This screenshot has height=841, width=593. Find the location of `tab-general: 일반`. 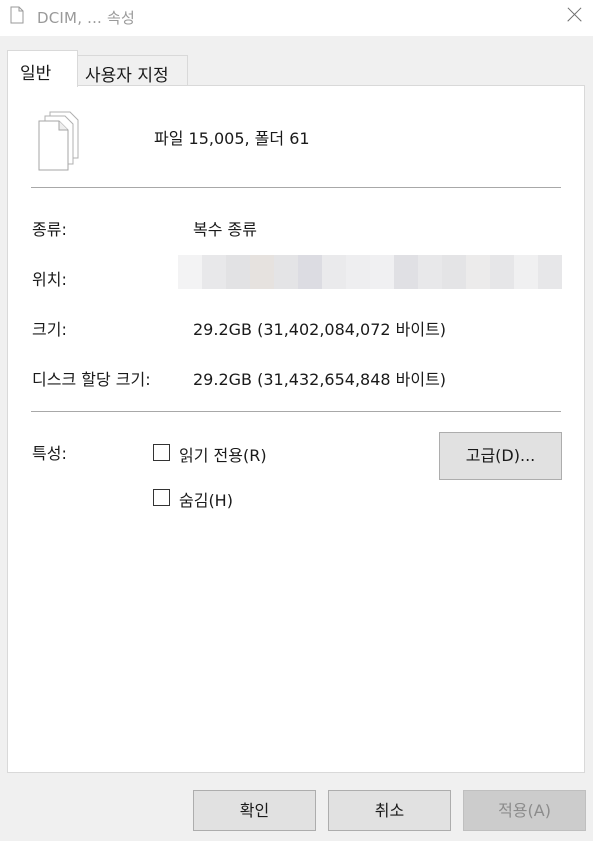

tab-general: 일반 is located at coordinates (42, 68).